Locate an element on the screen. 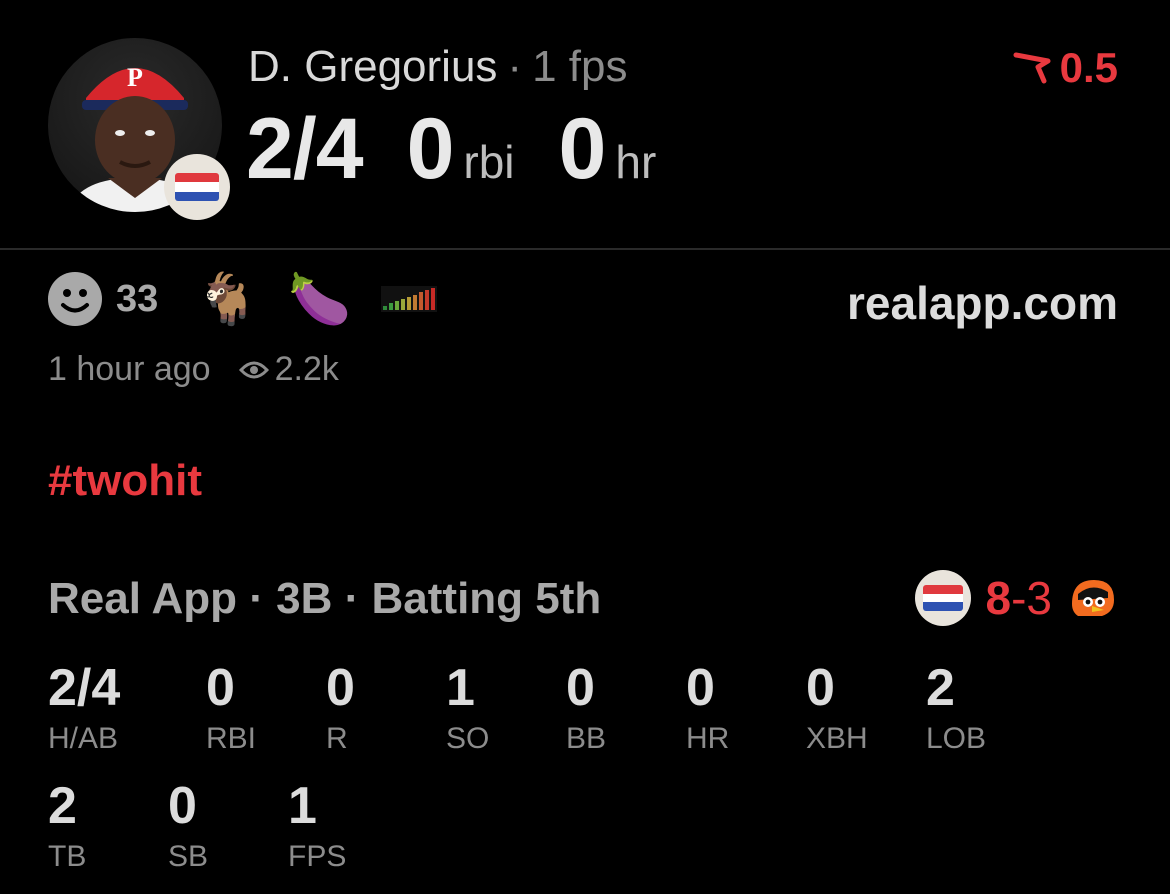  site-link: realapp.com is located at coordinates (982, 303).